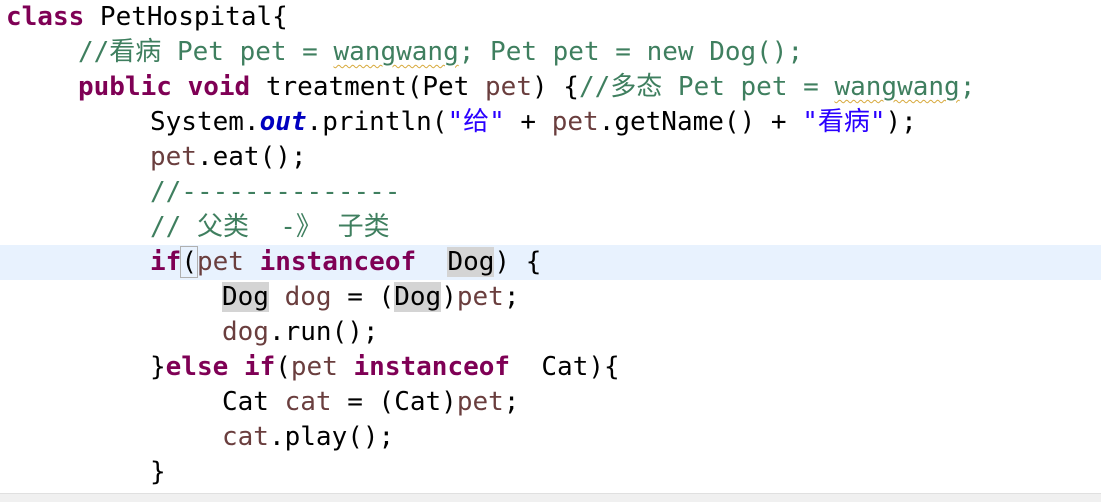  I want to click on line-text: class PetHospital{, so click(147, 17).